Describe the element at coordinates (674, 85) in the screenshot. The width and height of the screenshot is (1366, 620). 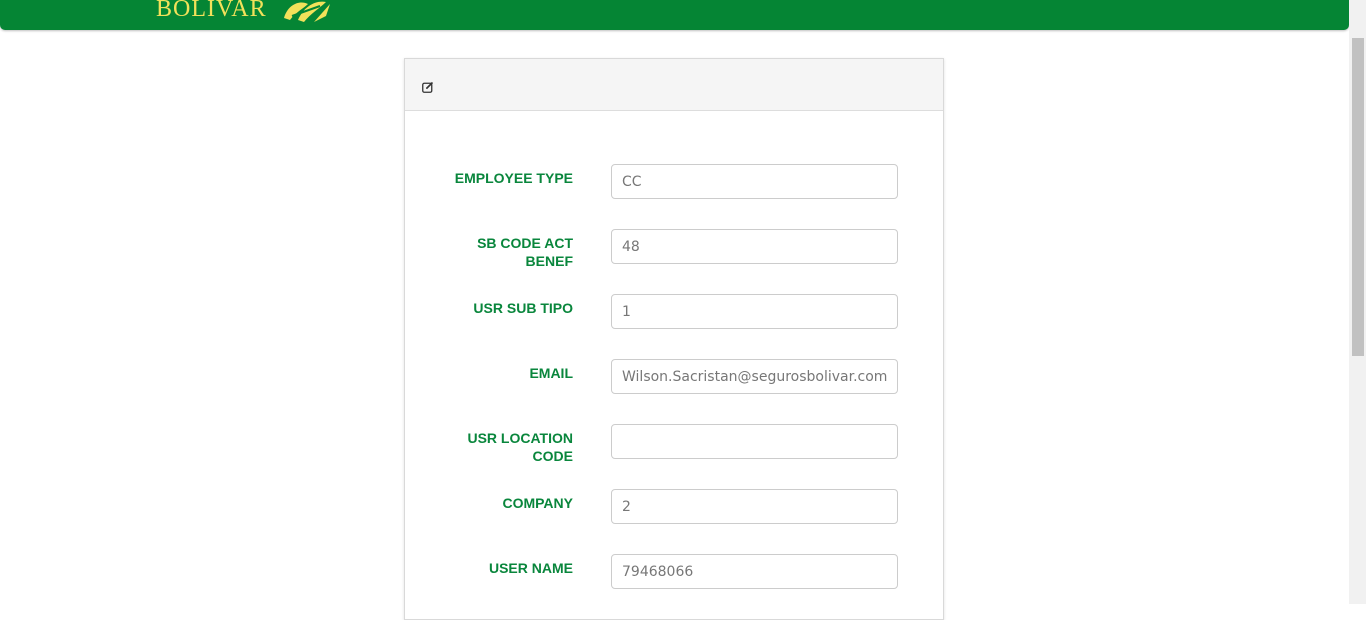
I see `panel-heading` at that location.